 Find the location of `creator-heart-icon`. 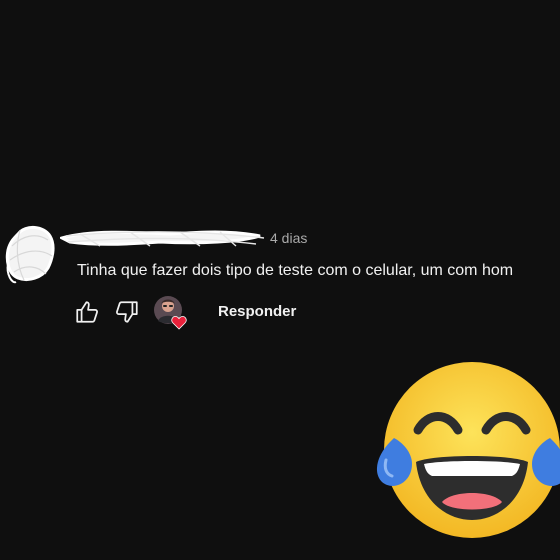

creator-heart-icon is located at coordinates (170, 313).